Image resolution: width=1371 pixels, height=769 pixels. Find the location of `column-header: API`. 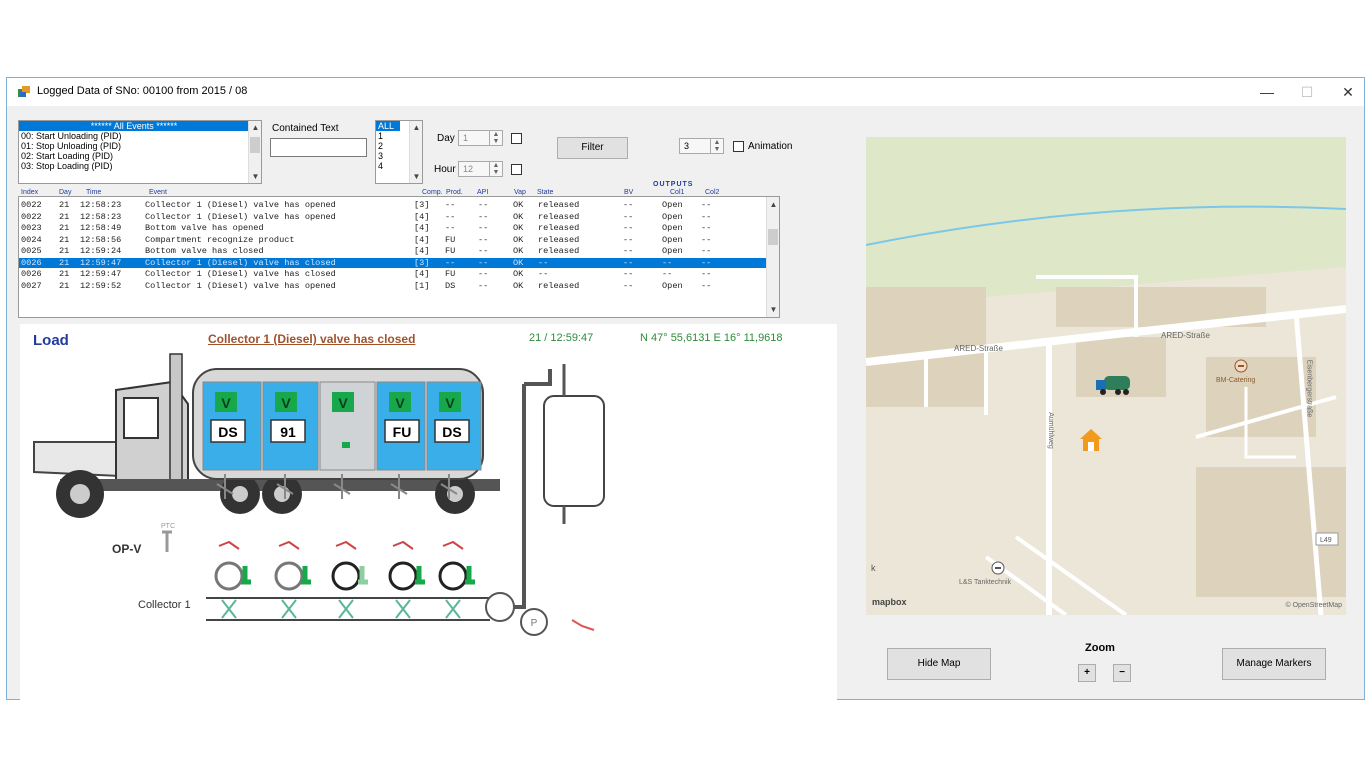

column-header: API is located at coordinates (482, 192).